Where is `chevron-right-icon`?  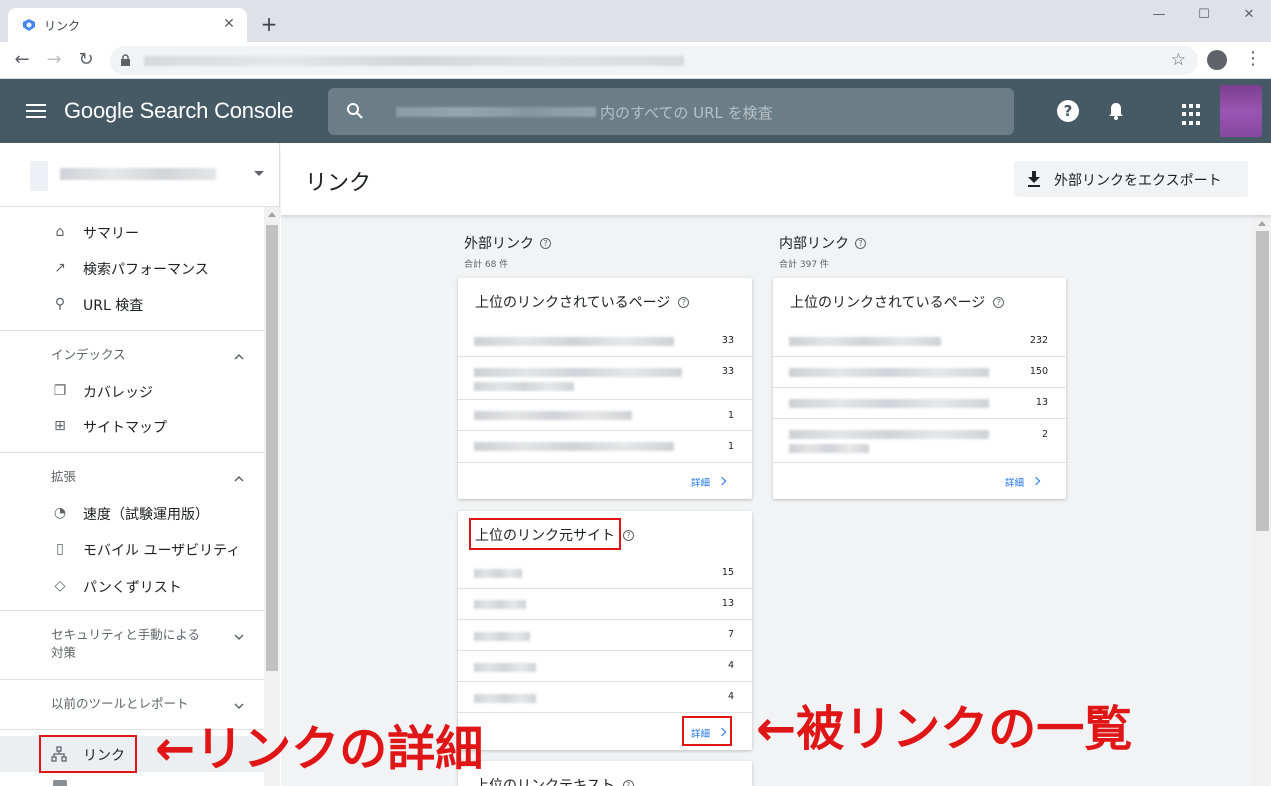 chevron-right-icon is located at coordinates (1036, 481).